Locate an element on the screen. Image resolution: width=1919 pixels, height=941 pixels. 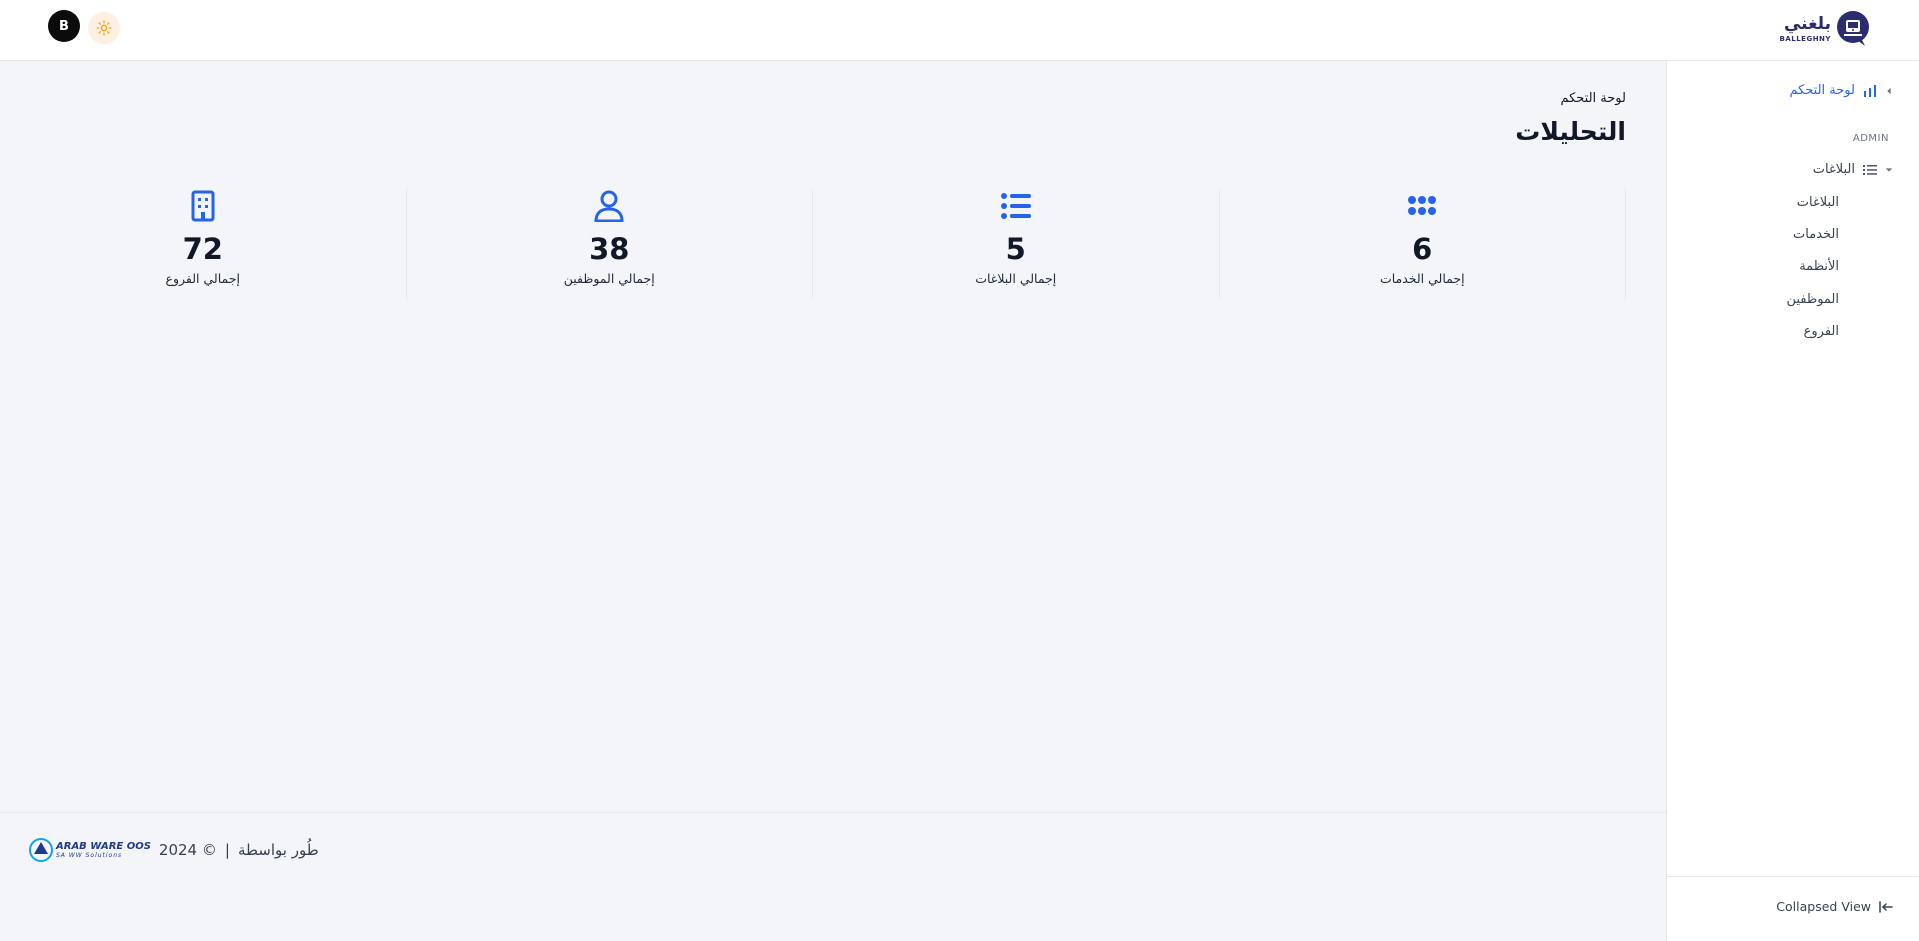
collapse-view-label: Collapsed View is located at coordinates (1823, 906).